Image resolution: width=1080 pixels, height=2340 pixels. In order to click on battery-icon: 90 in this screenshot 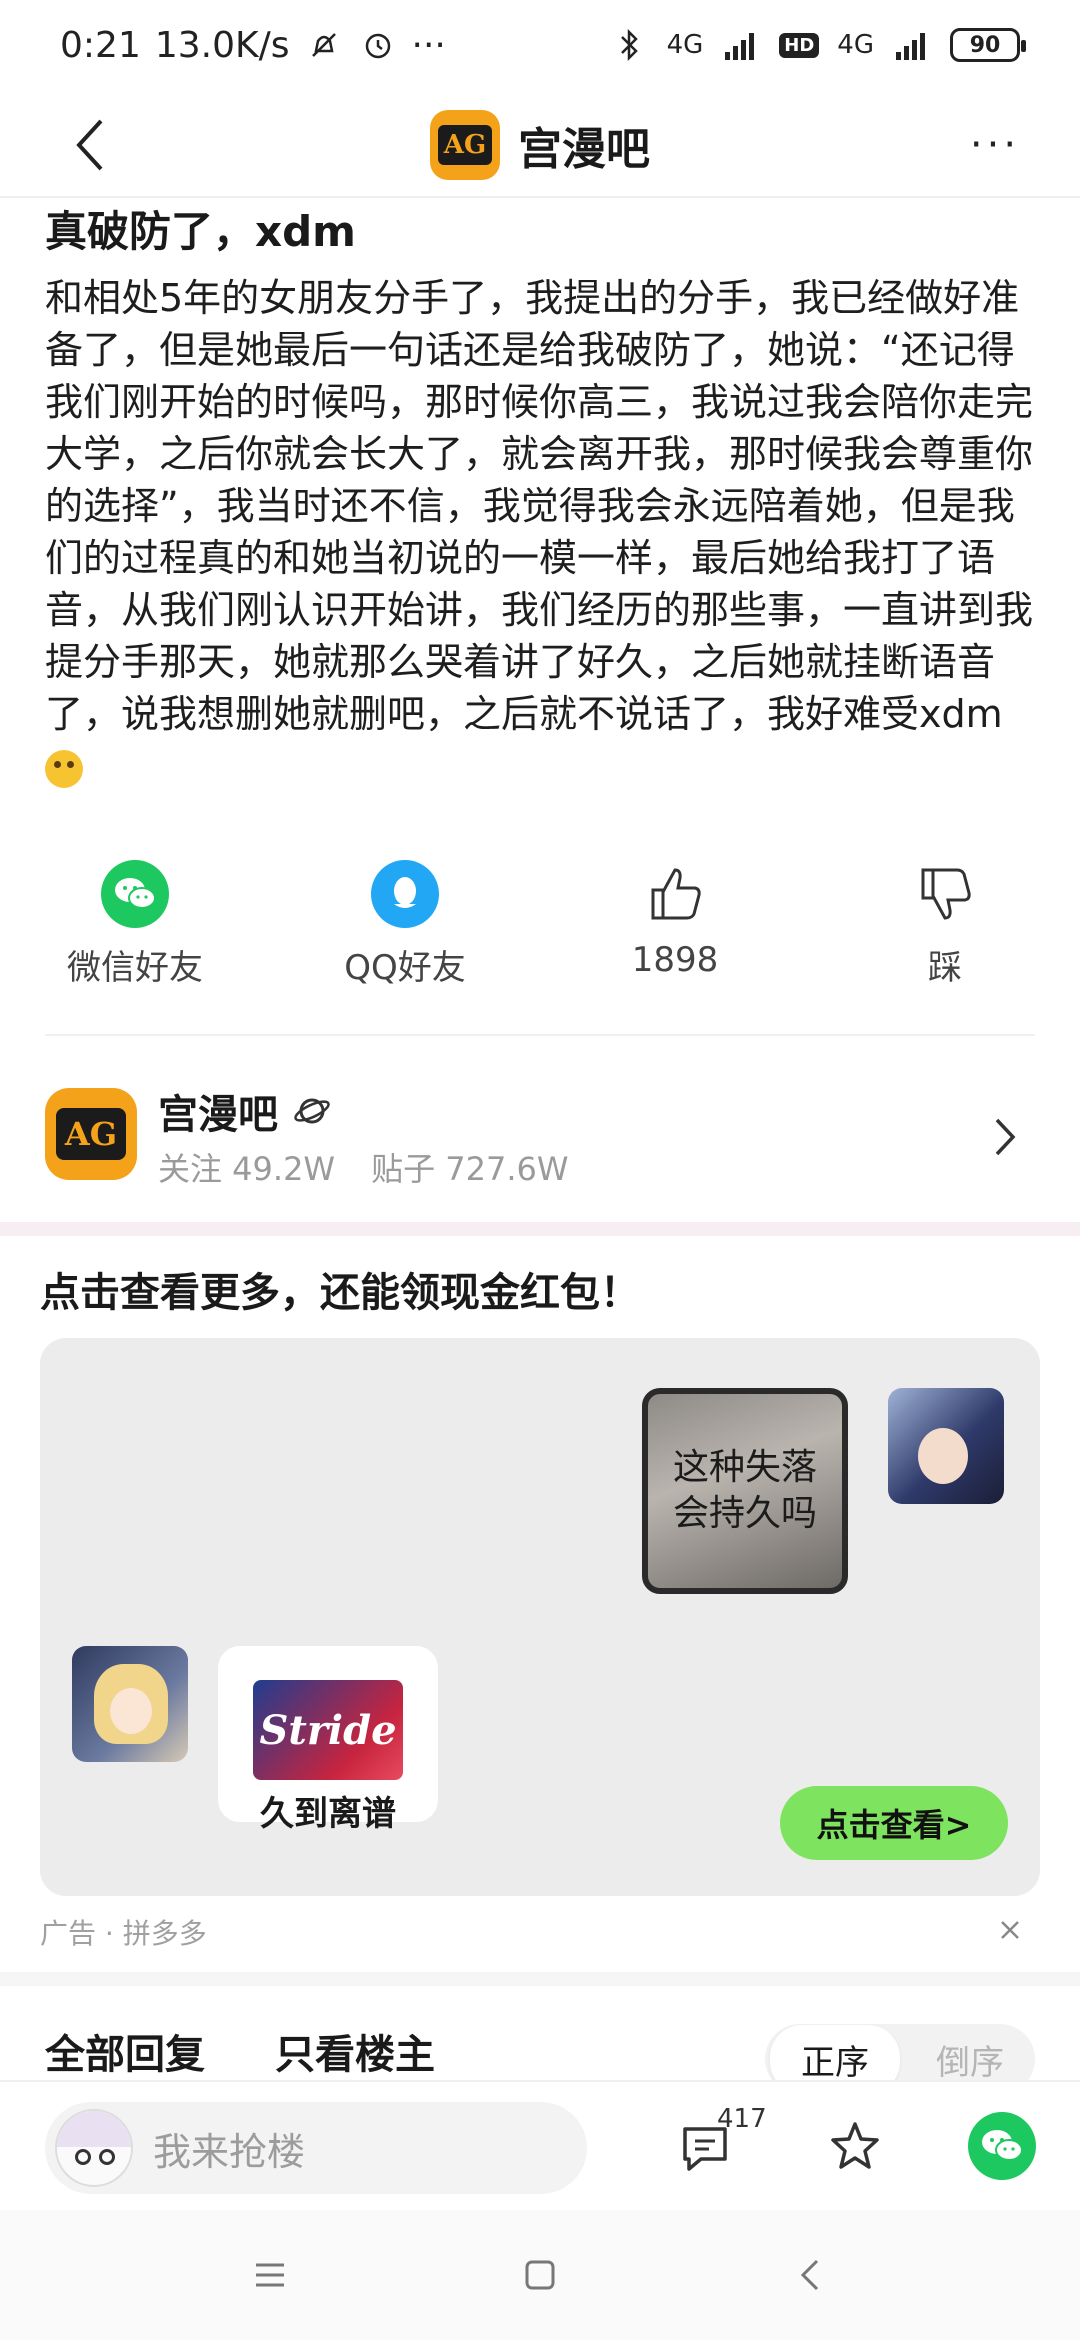, I will do `click(988, 45)`.